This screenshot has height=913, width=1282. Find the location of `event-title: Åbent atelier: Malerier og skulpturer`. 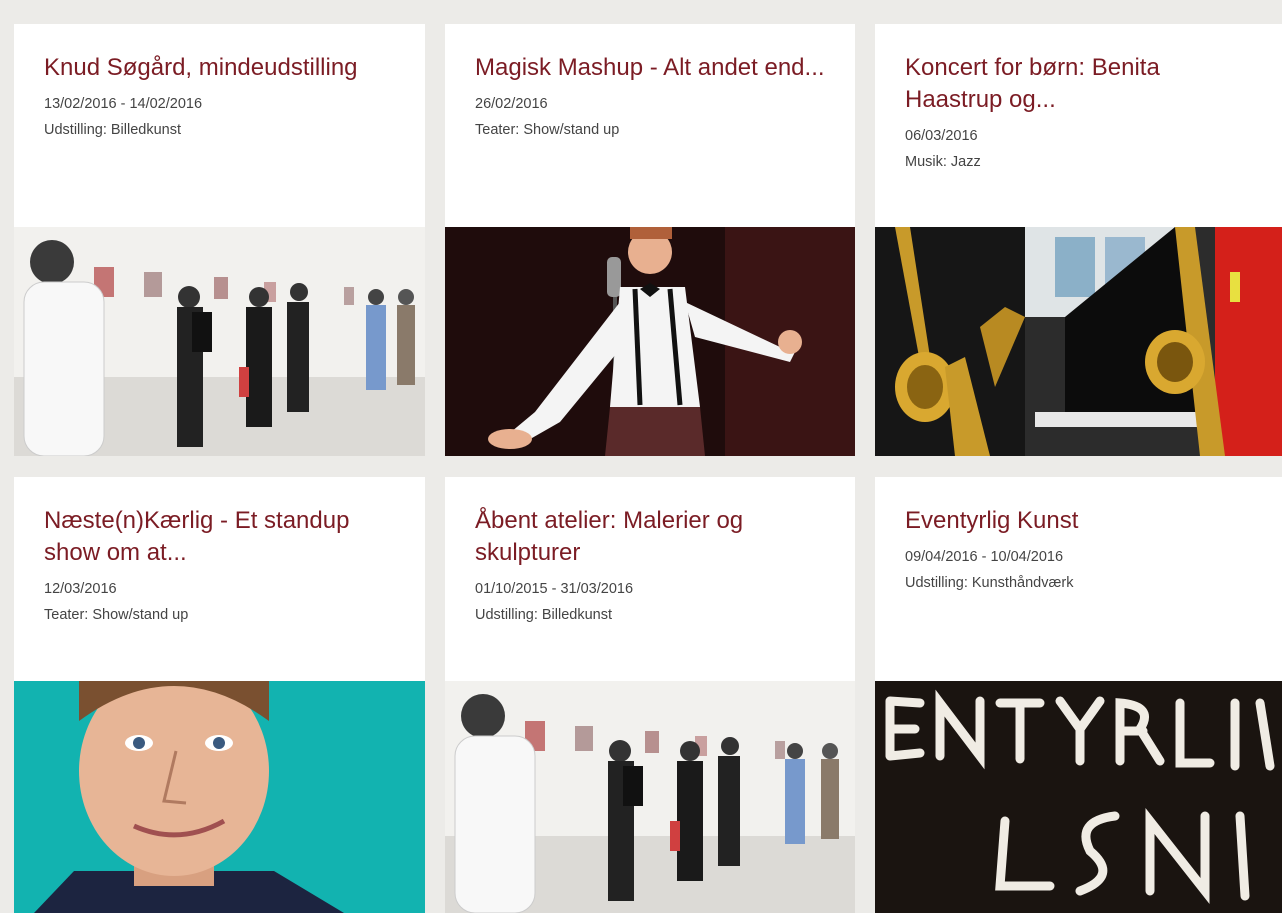

event-title: Åbent atelier: Malerier og skulpturer is located at coordinates (655, 537).